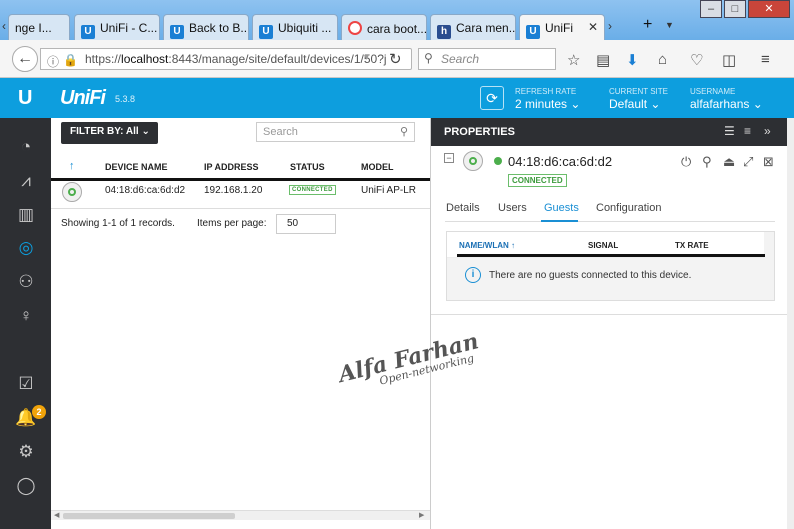 The height and width of the screenshot is (529, 794). Describe the element at coordinates (628, 208) in the screenshot. I see `tab-configuration: Configuration` at that location.